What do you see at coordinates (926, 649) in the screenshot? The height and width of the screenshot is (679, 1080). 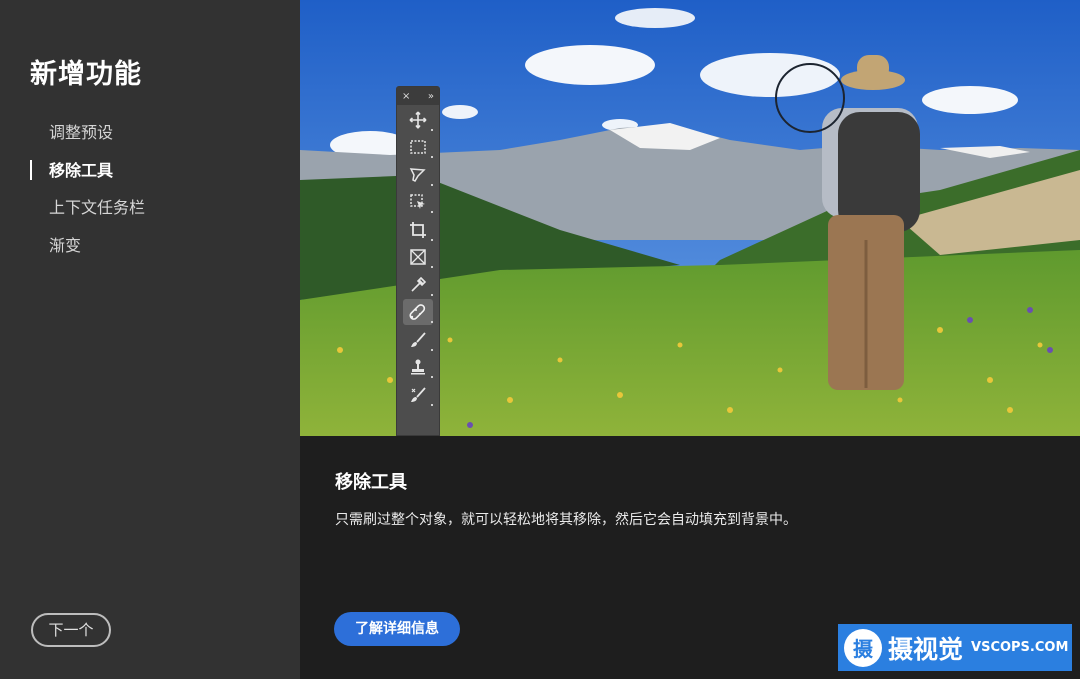 I see `watermark-text: 摄视觉` at bounding box center [926, 649].